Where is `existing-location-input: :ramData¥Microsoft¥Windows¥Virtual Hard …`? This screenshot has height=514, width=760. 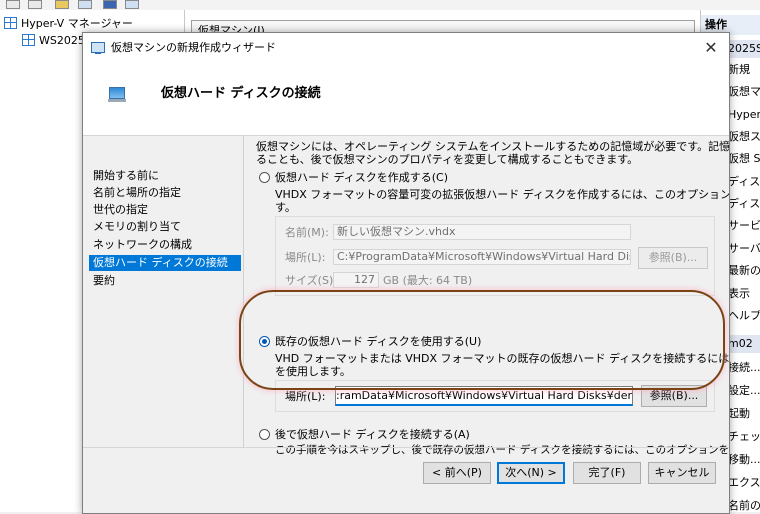 existing-location-input: :ramData¥Microsoft¥Windows¥Virtual Hard … is located at coordinates (484, 396).